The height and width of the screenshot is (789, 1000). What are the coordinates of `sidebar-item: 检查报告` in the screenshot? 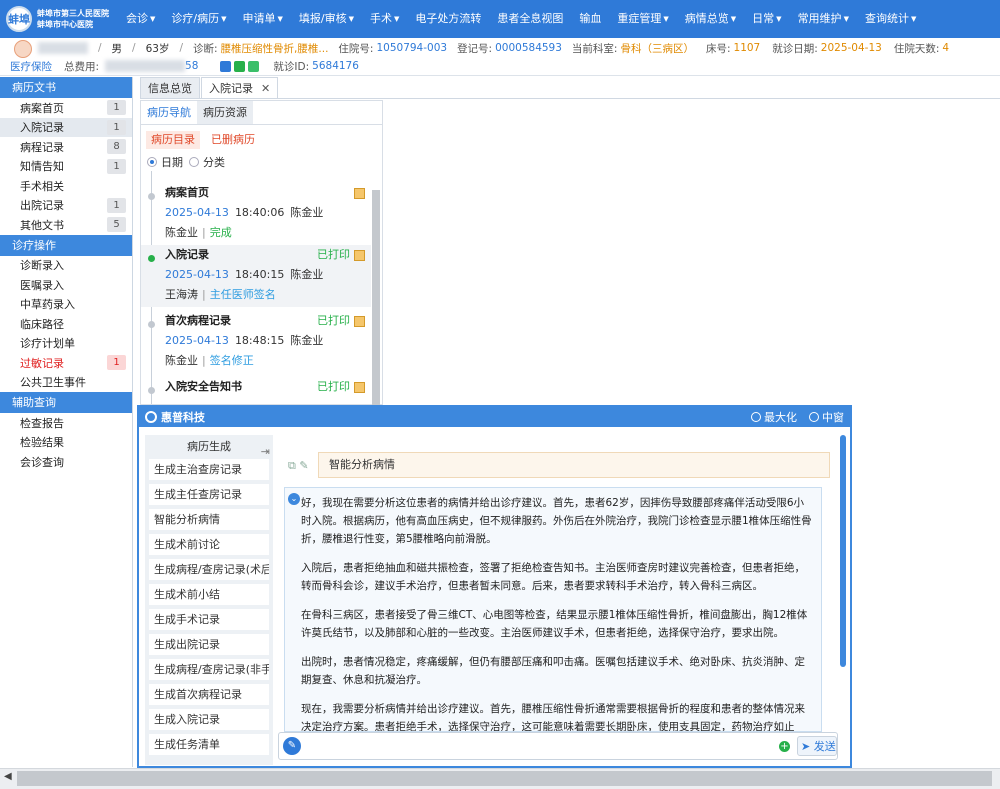 It's located at (66, 423).